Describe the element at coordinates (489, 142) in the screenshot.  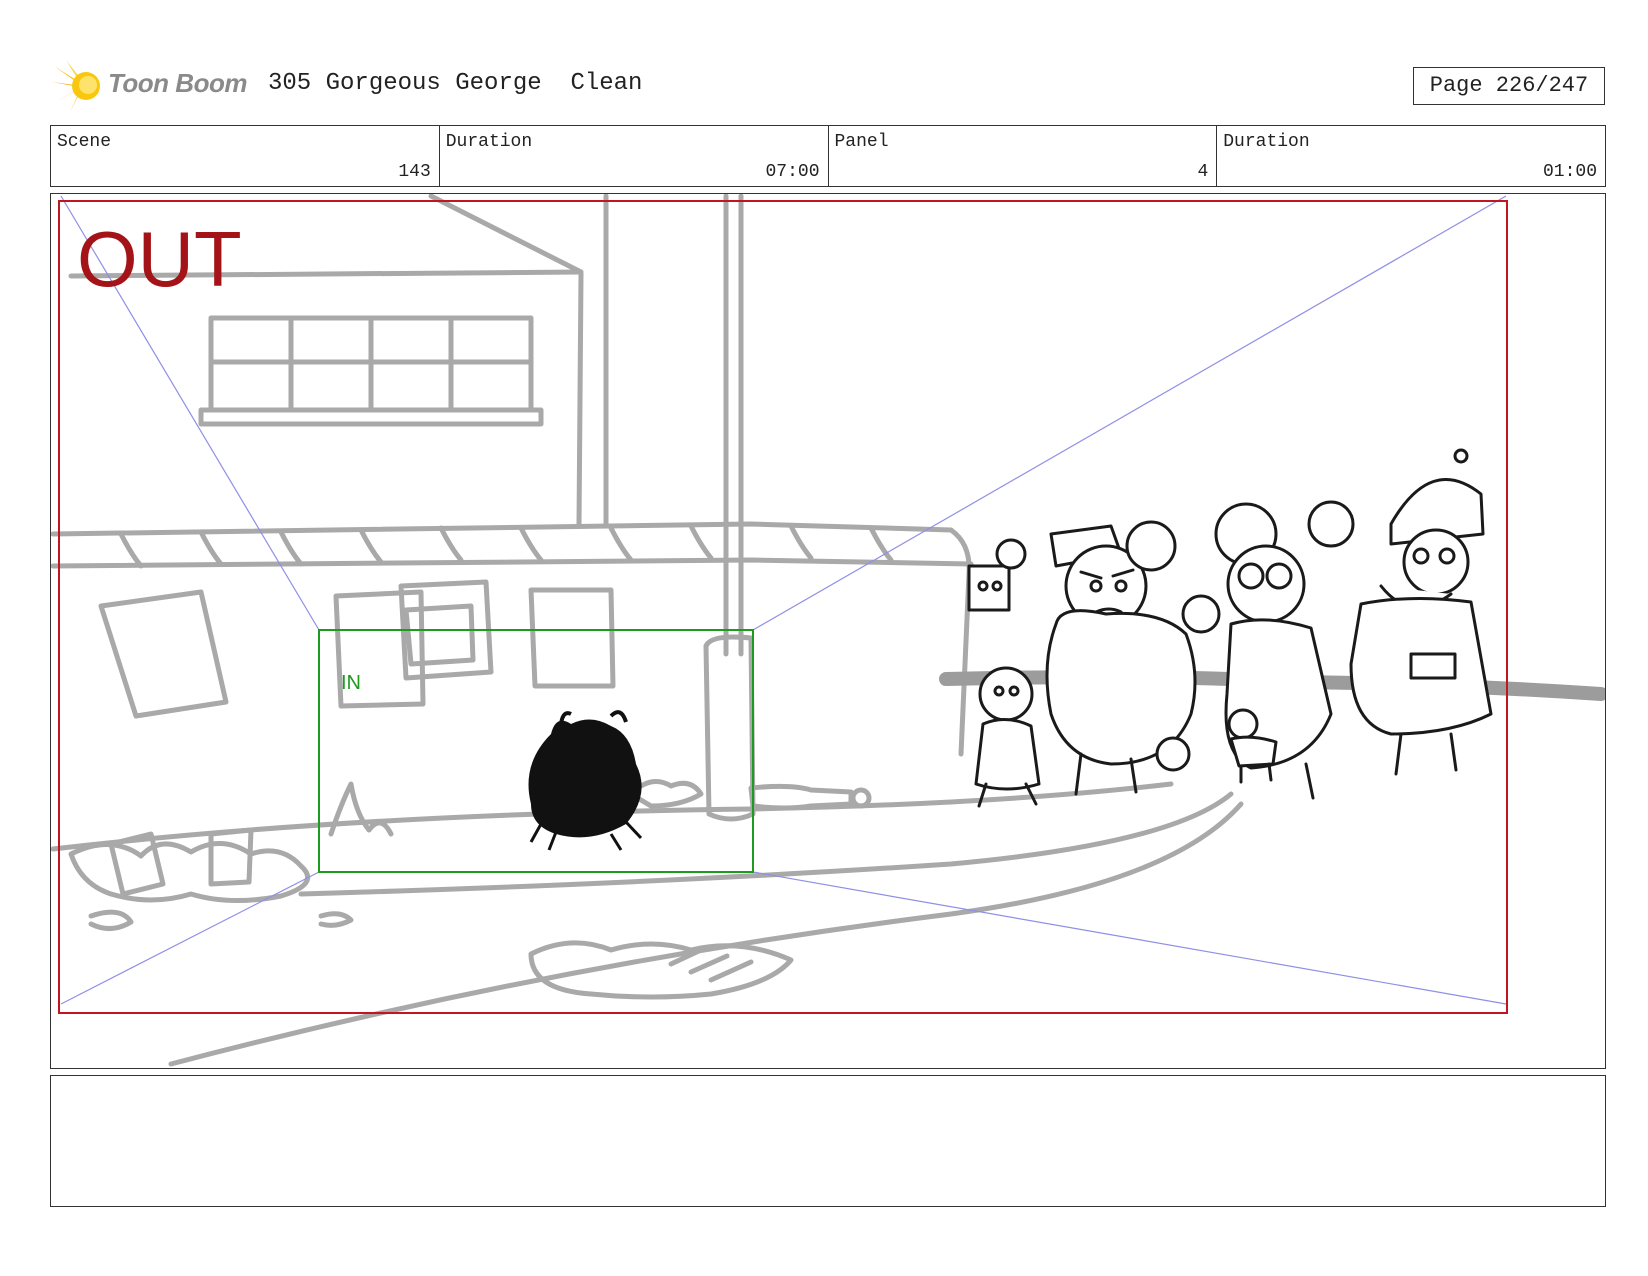
I see `scene-duration-label: Duration` at that location.